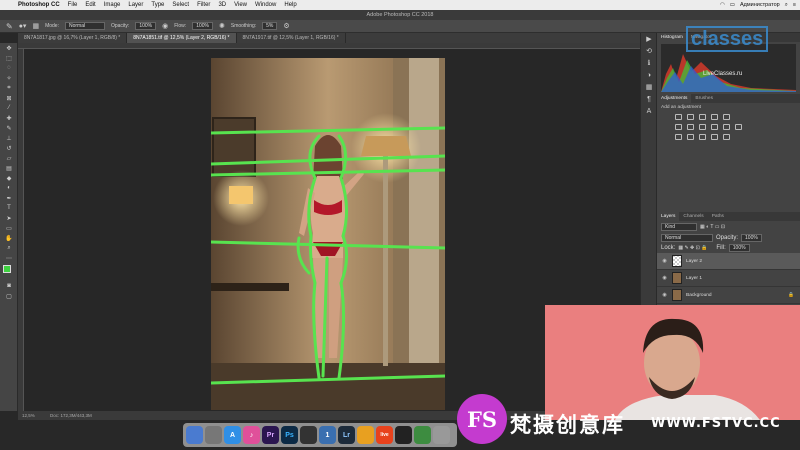 Image resolution: width=800 pixels, height=450 pixels. Describe the element at coordinates (73, 5) in the screenshot. I see `menu-file: File` at that location.